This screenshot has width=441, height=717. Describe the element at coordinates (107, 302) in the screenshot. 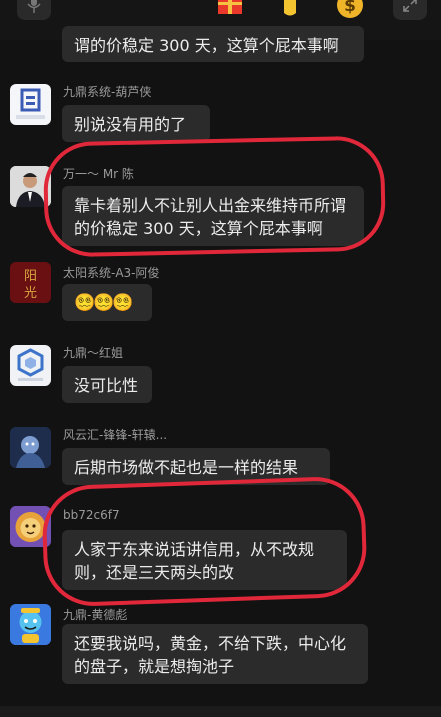

I see `message-bubble: 😵‍💫😵‍💫😵‍💫` at that location.